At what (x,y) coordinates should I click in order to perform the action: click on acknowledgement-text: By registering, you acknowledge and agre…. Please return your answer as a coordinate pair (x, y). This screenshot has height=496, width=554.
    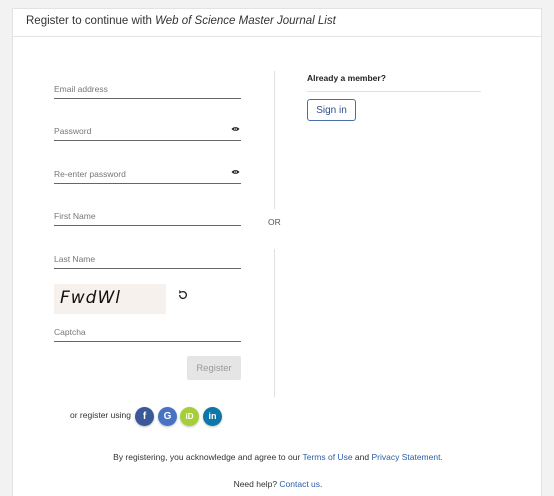
    Looking at the image, I should click on (278, 457).